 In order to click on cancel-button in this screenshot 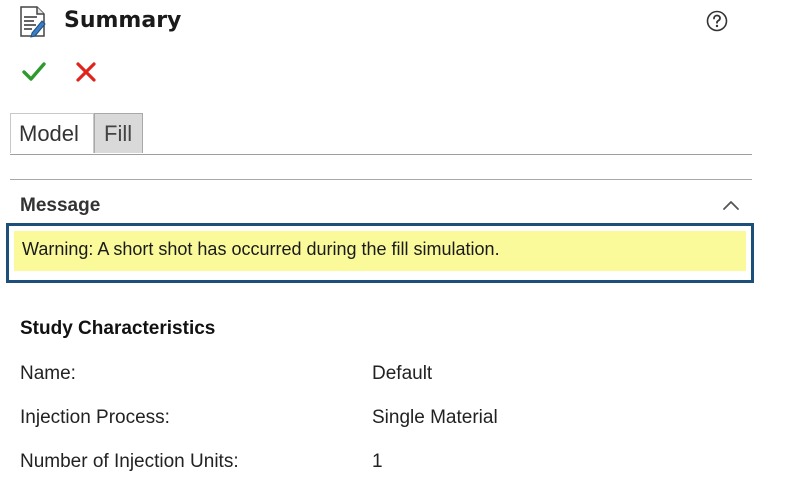, I will do `click(86, 72)`.